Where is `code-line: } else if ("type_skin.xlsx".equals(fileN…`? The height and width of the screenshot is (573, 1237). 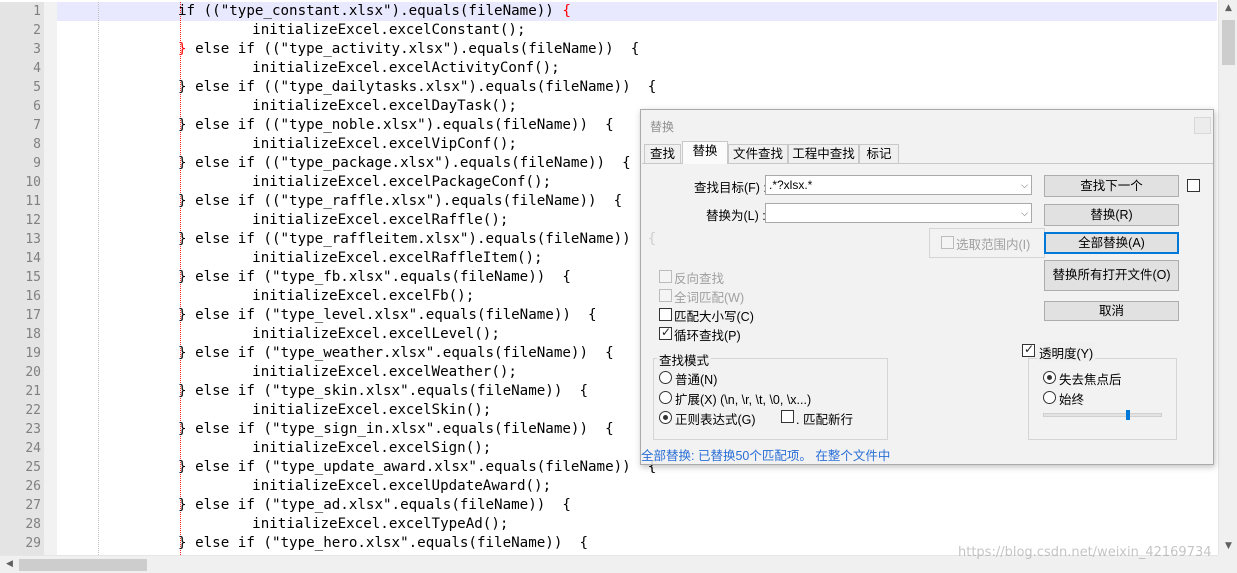
code-line: } else if ("type_skin.xlsx".equals(fileN… is located at coordinates (383, 391).